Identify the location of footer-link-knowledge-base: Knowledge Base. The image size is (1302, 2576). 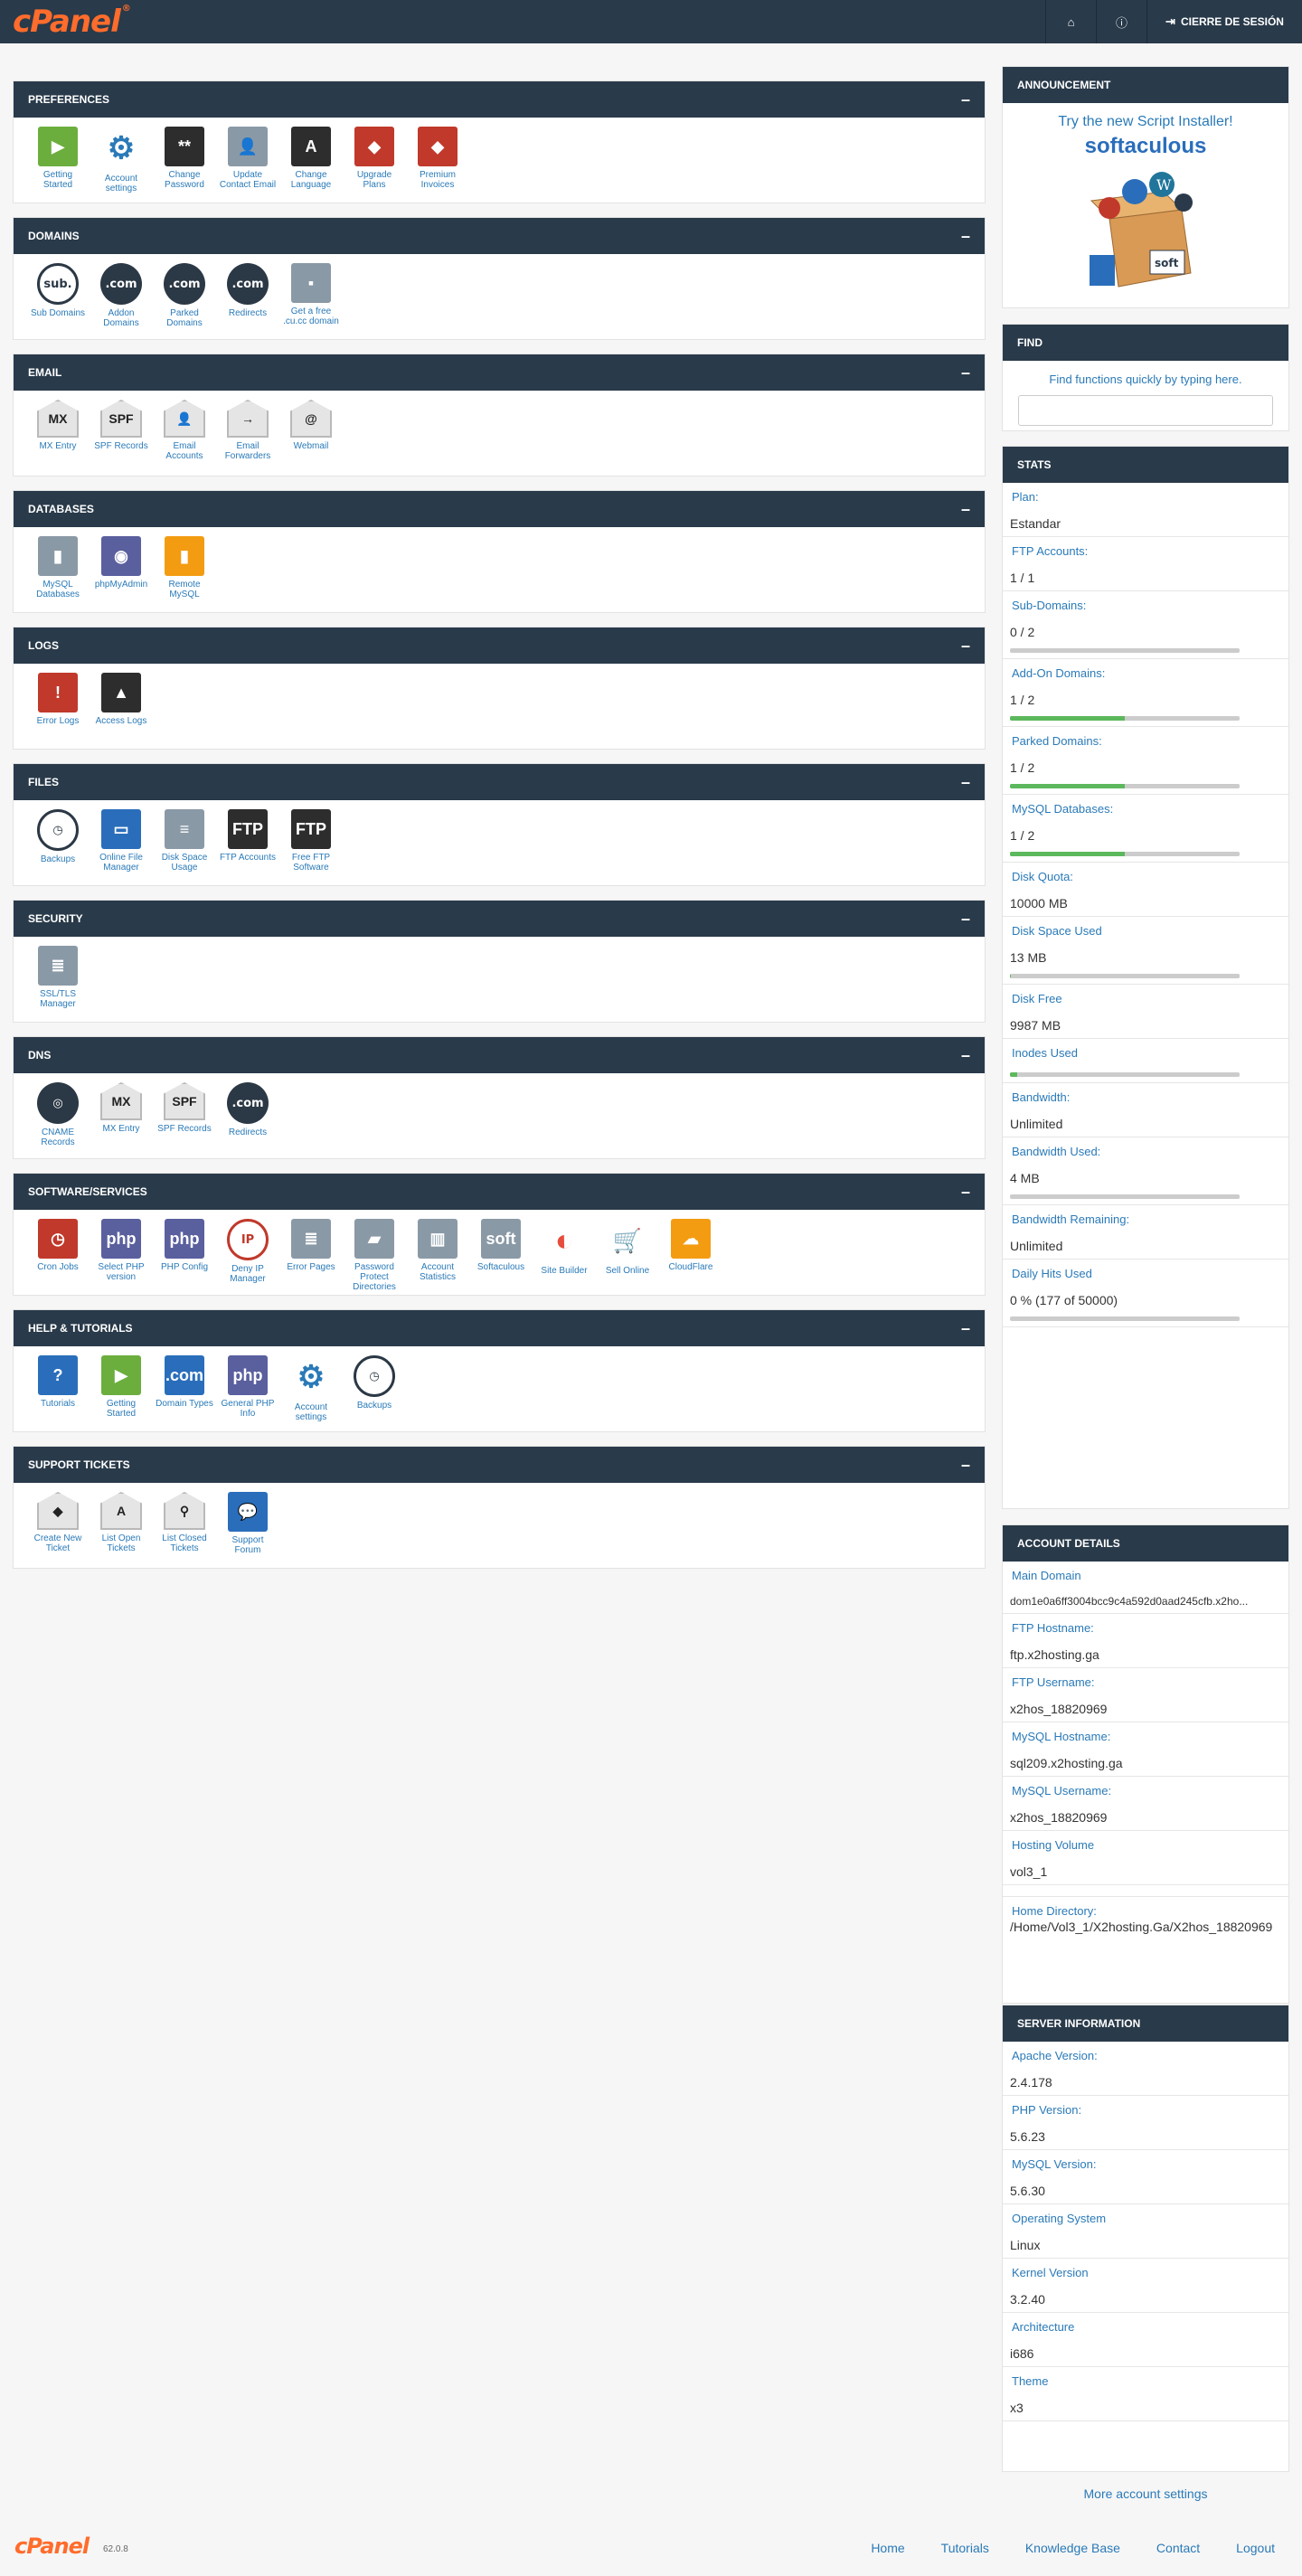
(1073, 2548).